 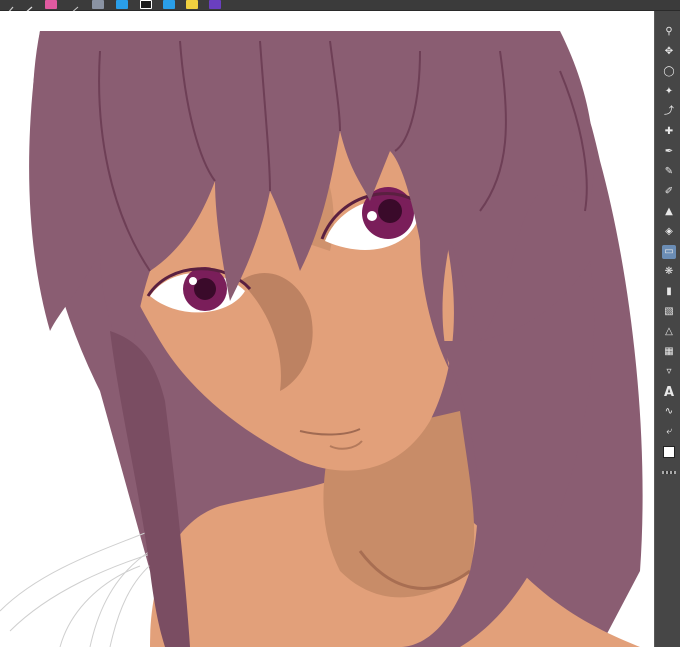 I want to click on move-icon: ✥, so click(x=669, y=52).